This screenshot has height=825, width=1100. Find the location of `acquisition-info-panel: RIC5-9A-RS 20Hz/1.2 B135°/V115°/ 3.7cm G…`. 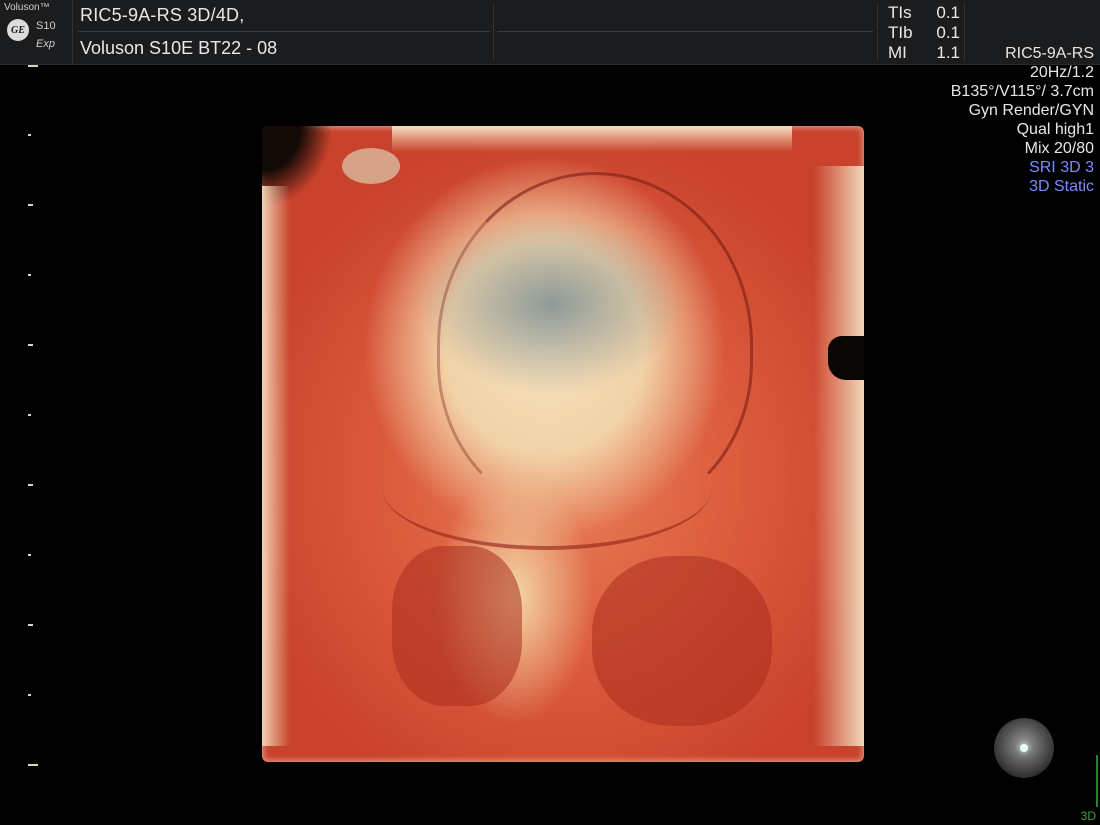

acquisition-info-panel: RIC5-9A-RS 20Hz/1.2 B135°/V115°/ 3.7cm G… is located at coordinates (1022, 120).